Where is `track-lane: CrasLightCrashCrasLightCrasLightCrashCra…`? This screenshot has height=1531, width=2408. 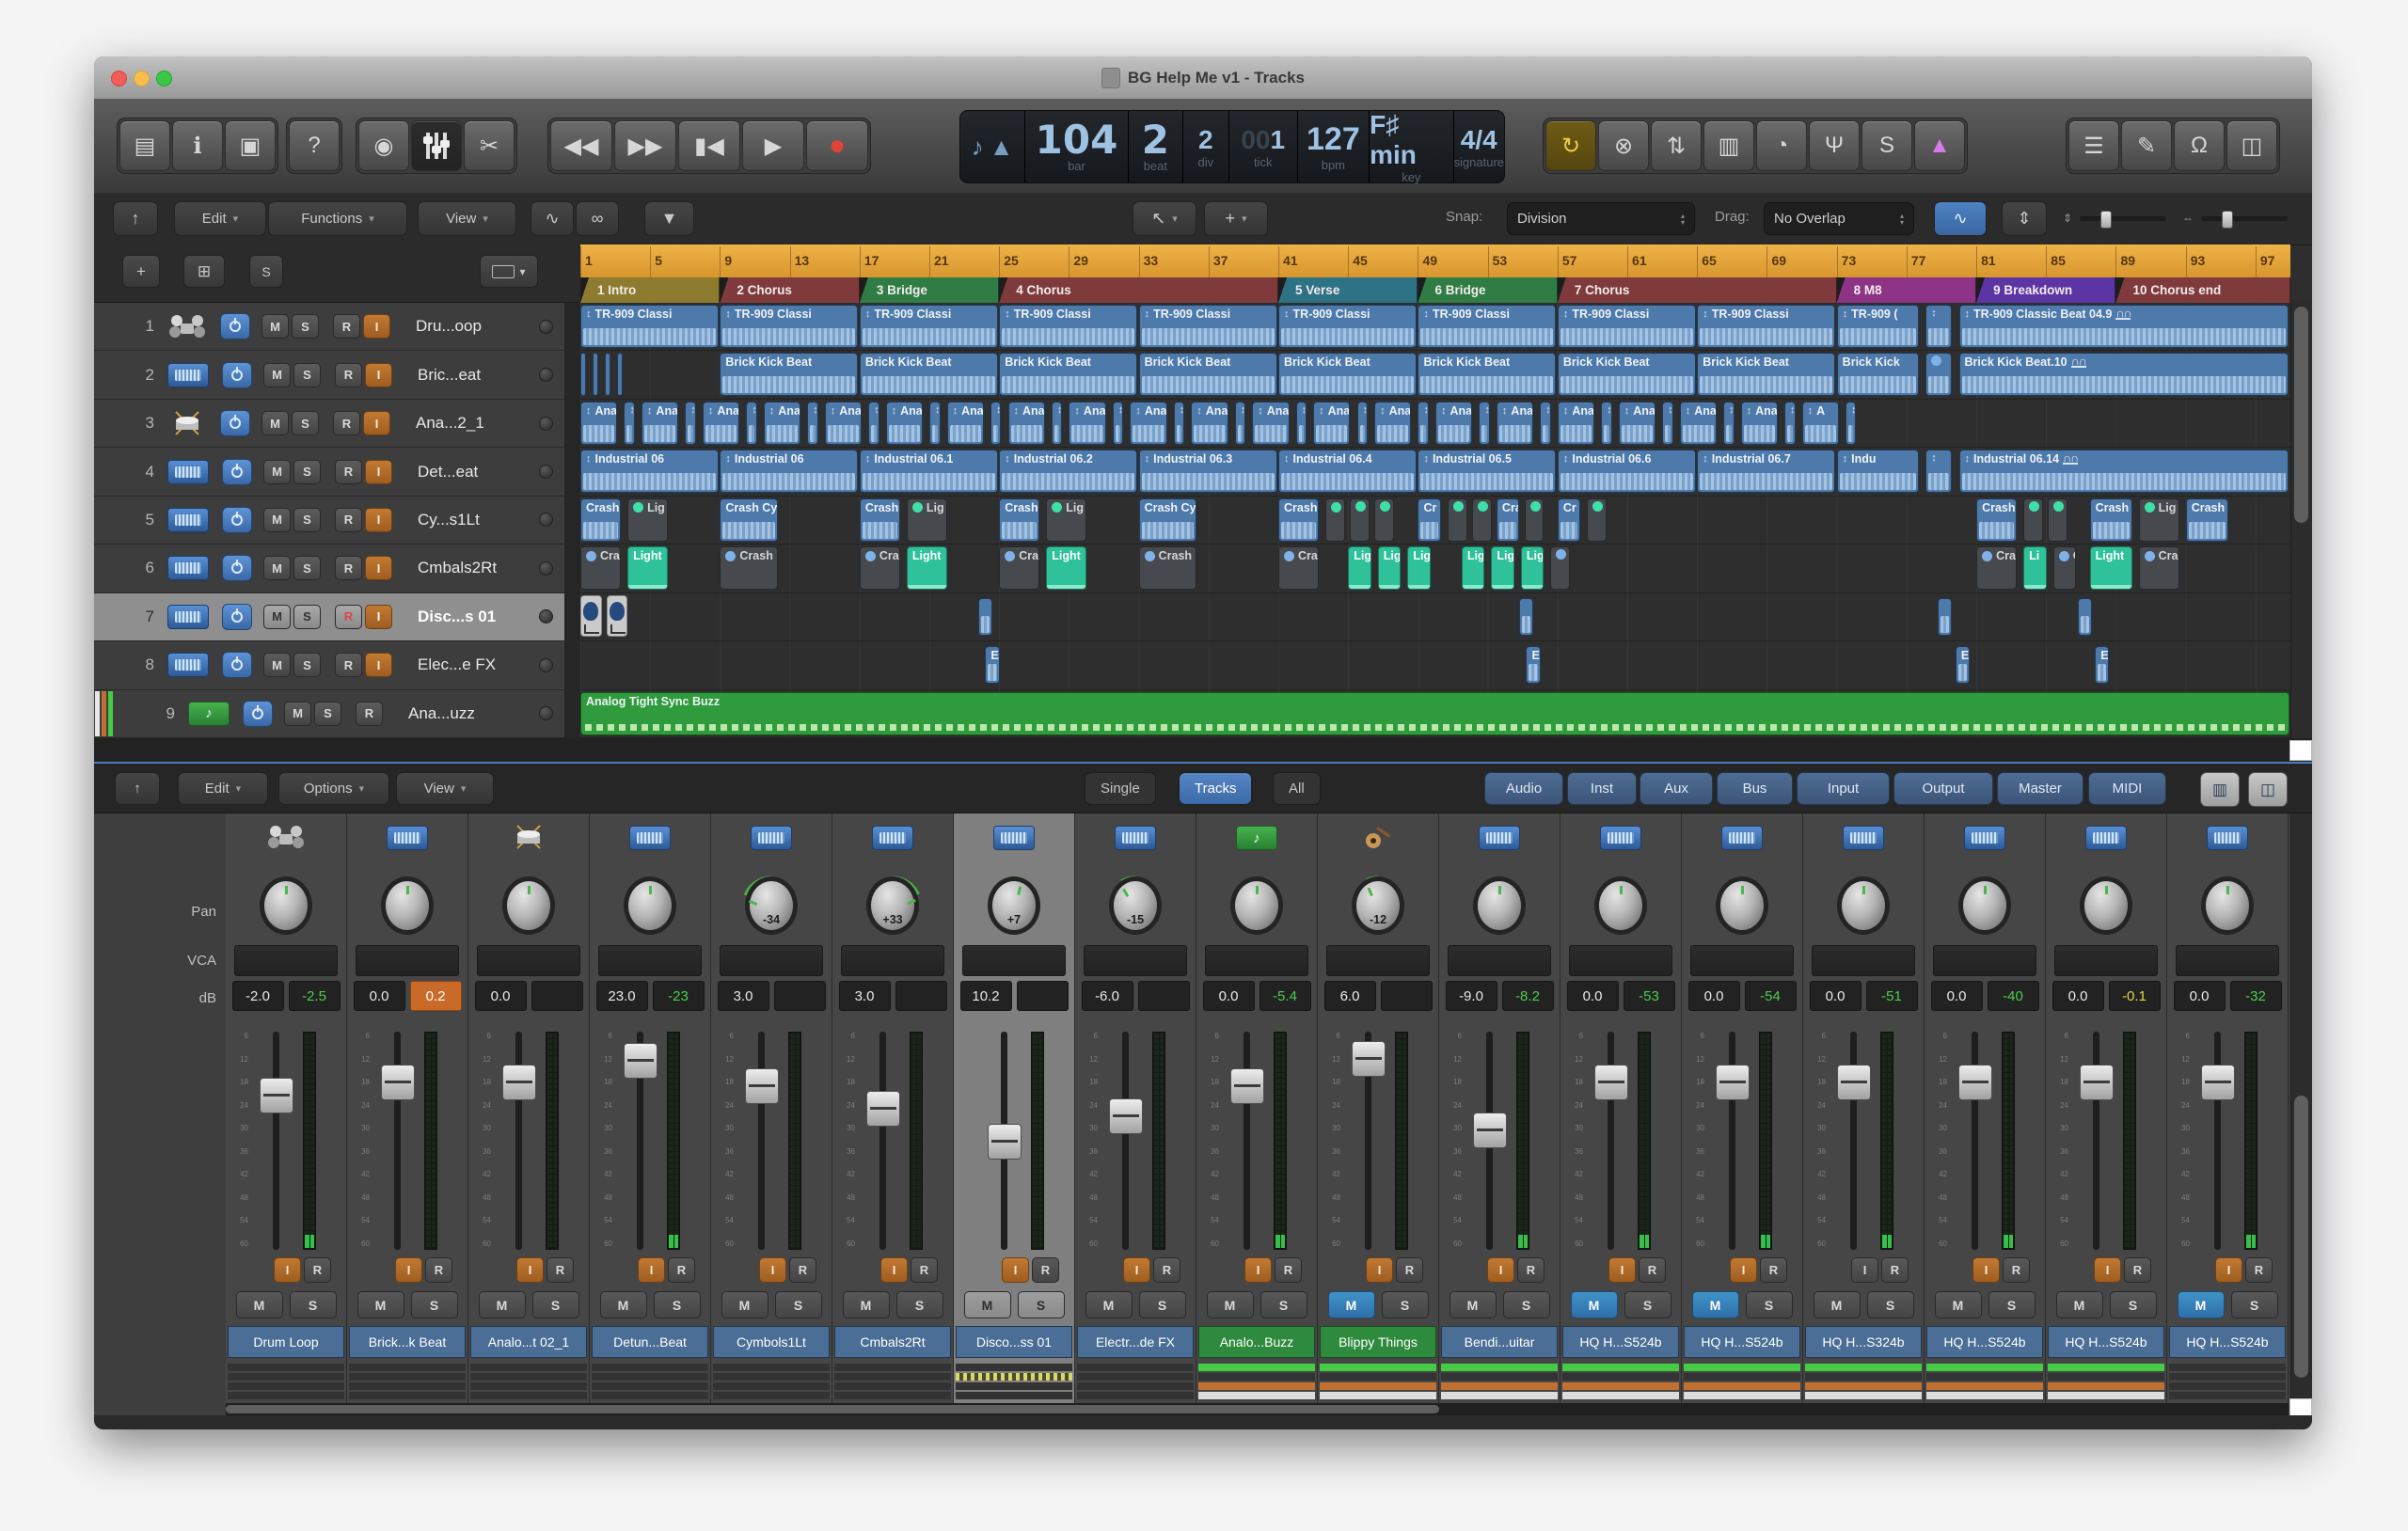 track-lane: CrasLightCrashCrasLightCrasLightCrashCra… is located at coordinates (1435, 569).